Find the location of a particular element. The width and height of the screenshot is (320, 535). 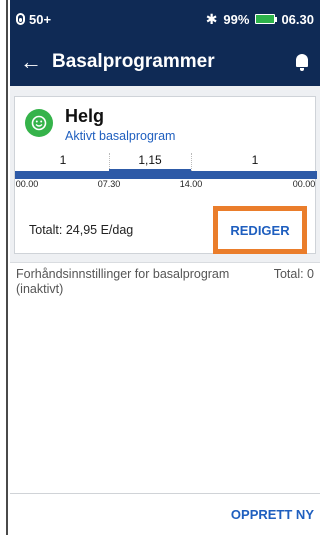

pod-level: 50+ is located at coordinates (40, 19).